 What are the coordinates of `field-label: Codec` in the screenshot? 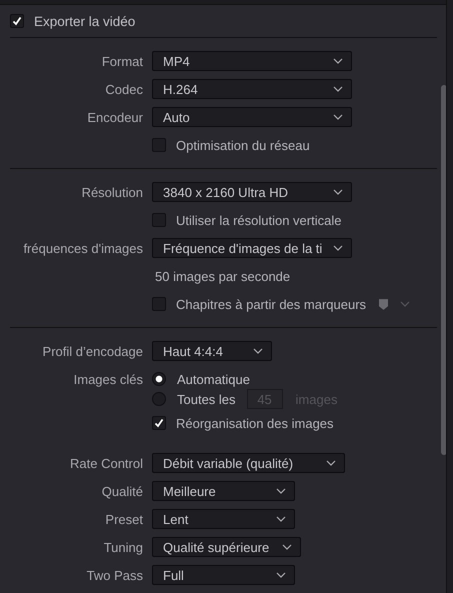 It's located at (124, 89).